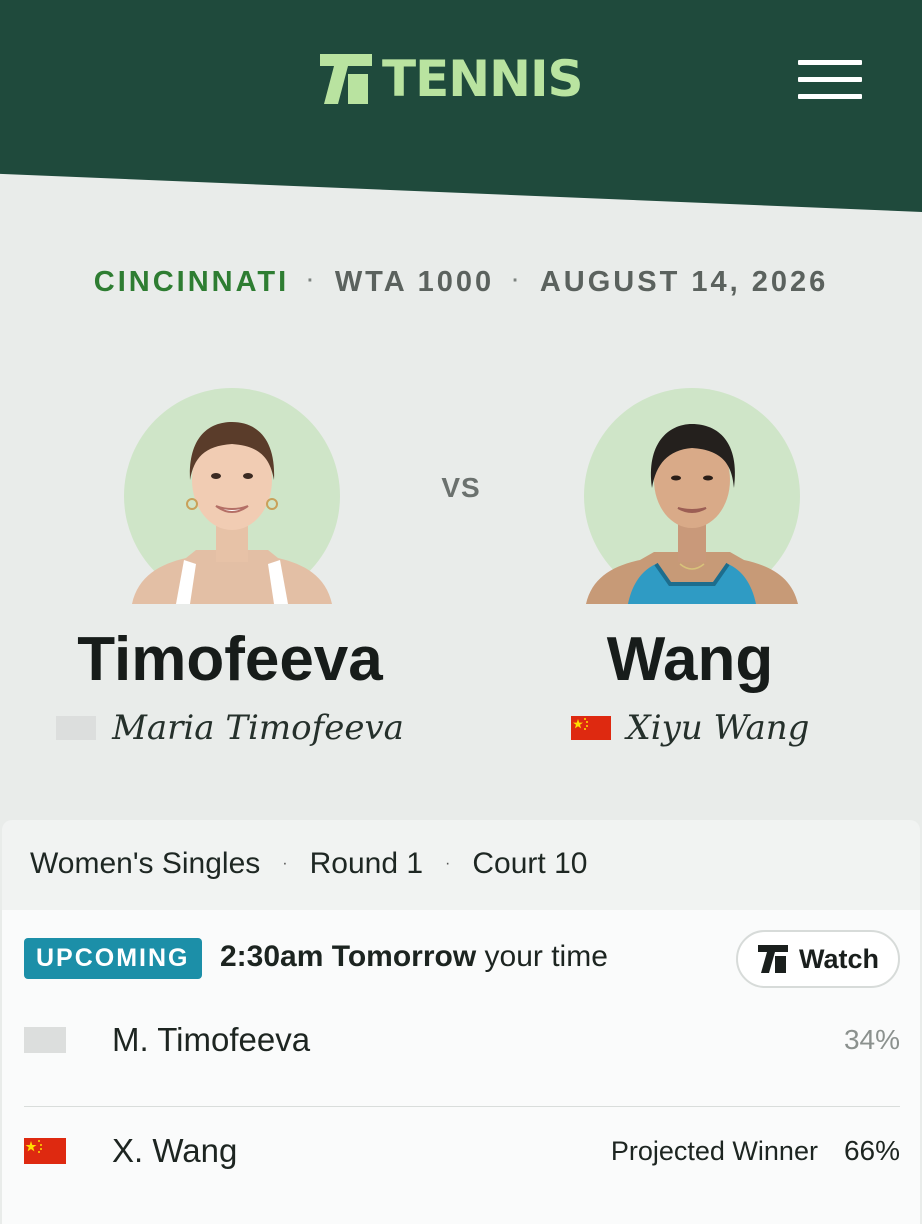  I want to click on match-time-suffix: your time, so click(542, 956).